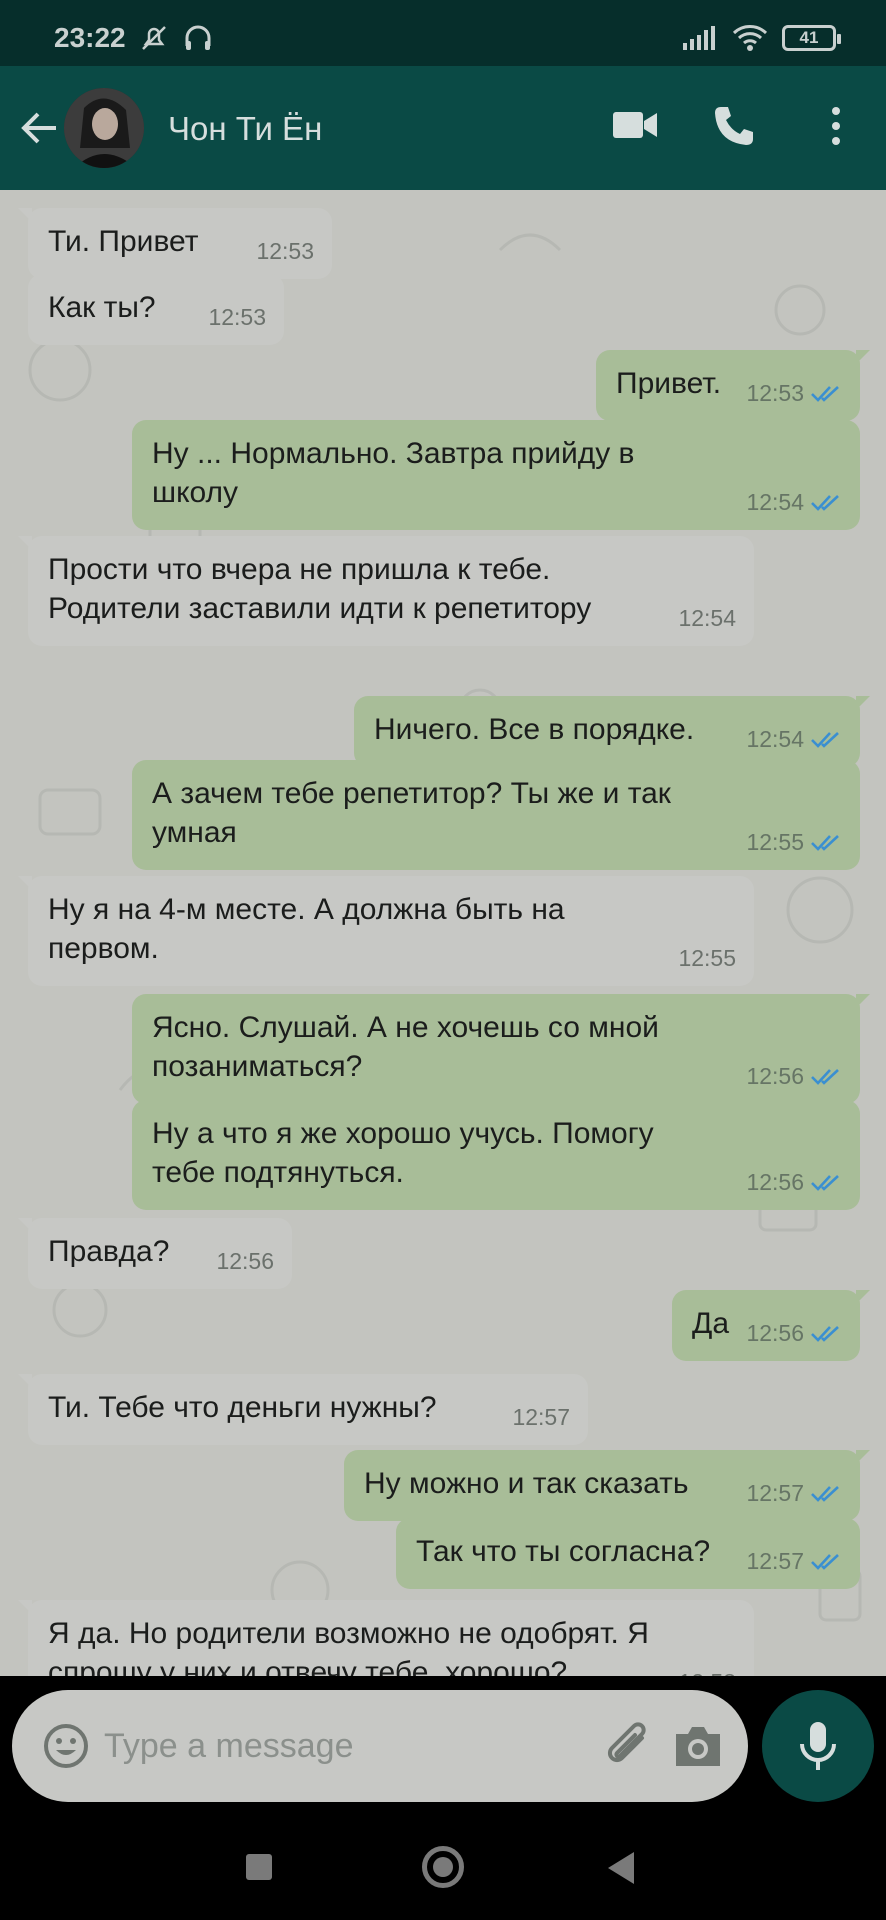 This screenshot has width=886, height=1920. I want to click on battery-icon: 41, so click(811, 38).